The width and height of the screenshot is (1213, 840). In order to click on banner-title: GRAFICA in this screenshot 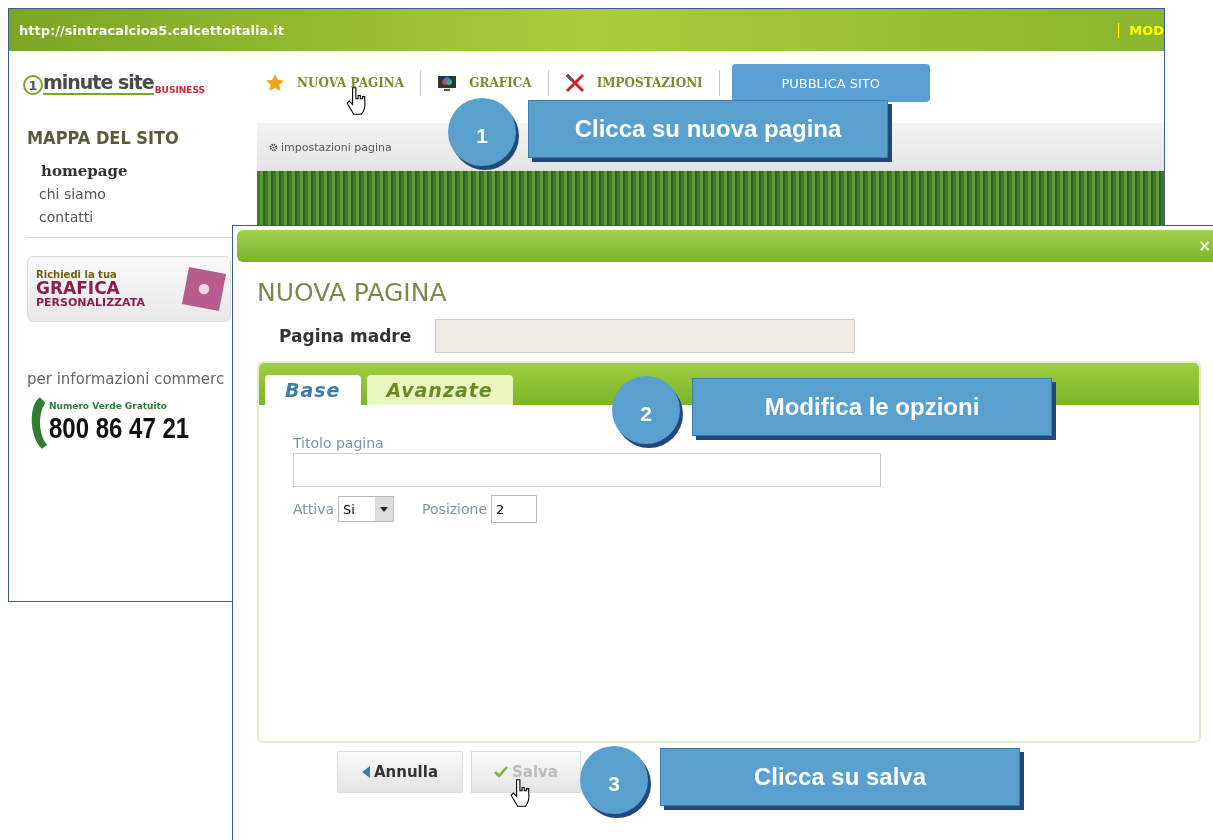, I will do `click(78, 288)`.